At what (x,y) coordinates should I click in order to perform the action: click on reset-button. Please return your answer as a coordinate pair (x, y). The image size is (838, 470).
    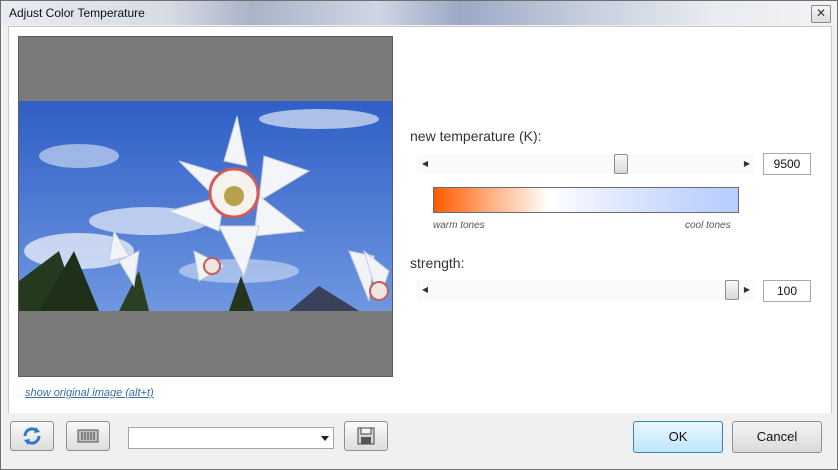
    Looking at the image, I should click on (32, 436).